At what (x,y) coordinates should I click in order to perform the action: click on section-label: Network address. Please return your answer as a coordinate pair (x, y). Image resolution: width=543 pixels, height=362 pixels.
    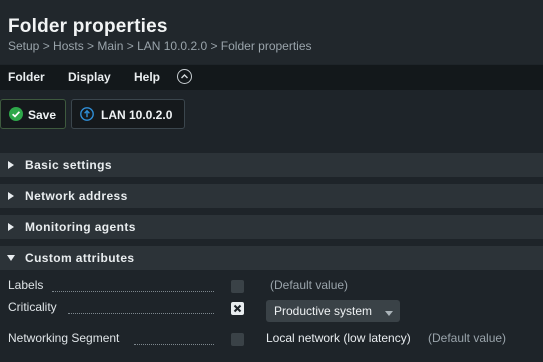
    Looking at the image, I should click on (76, 196).